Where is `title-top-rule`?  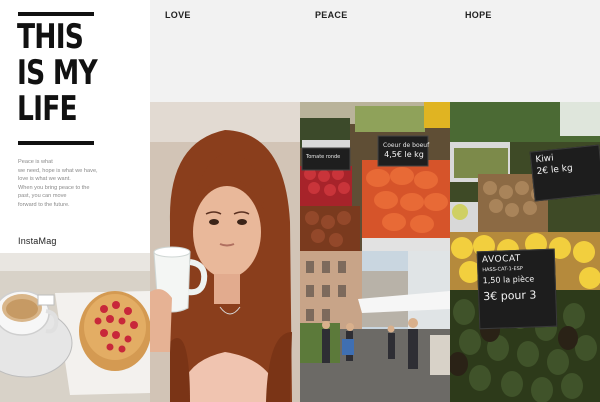 title-top-rule is located at coordinates (56, 14).